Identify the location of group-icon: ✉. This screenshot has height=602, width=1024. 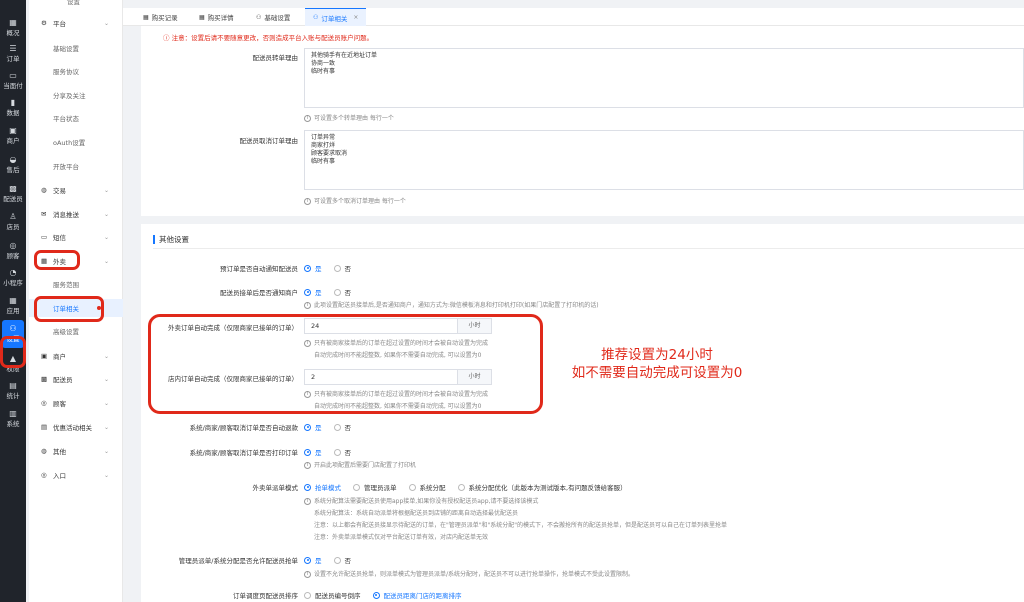
(44, 214).